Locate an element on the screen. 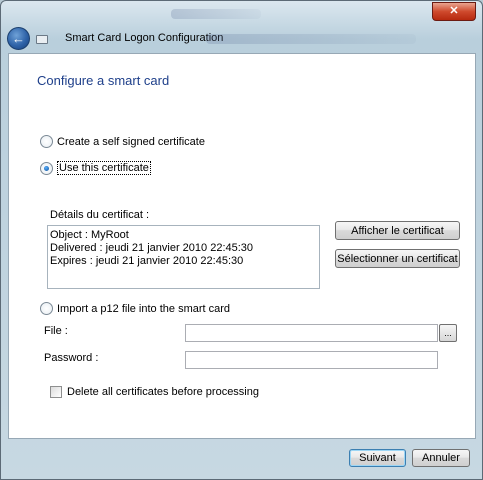 The width and height of the screenshot is (483, 480). next-button-label: Suivant is located at coordinates (377, 458).